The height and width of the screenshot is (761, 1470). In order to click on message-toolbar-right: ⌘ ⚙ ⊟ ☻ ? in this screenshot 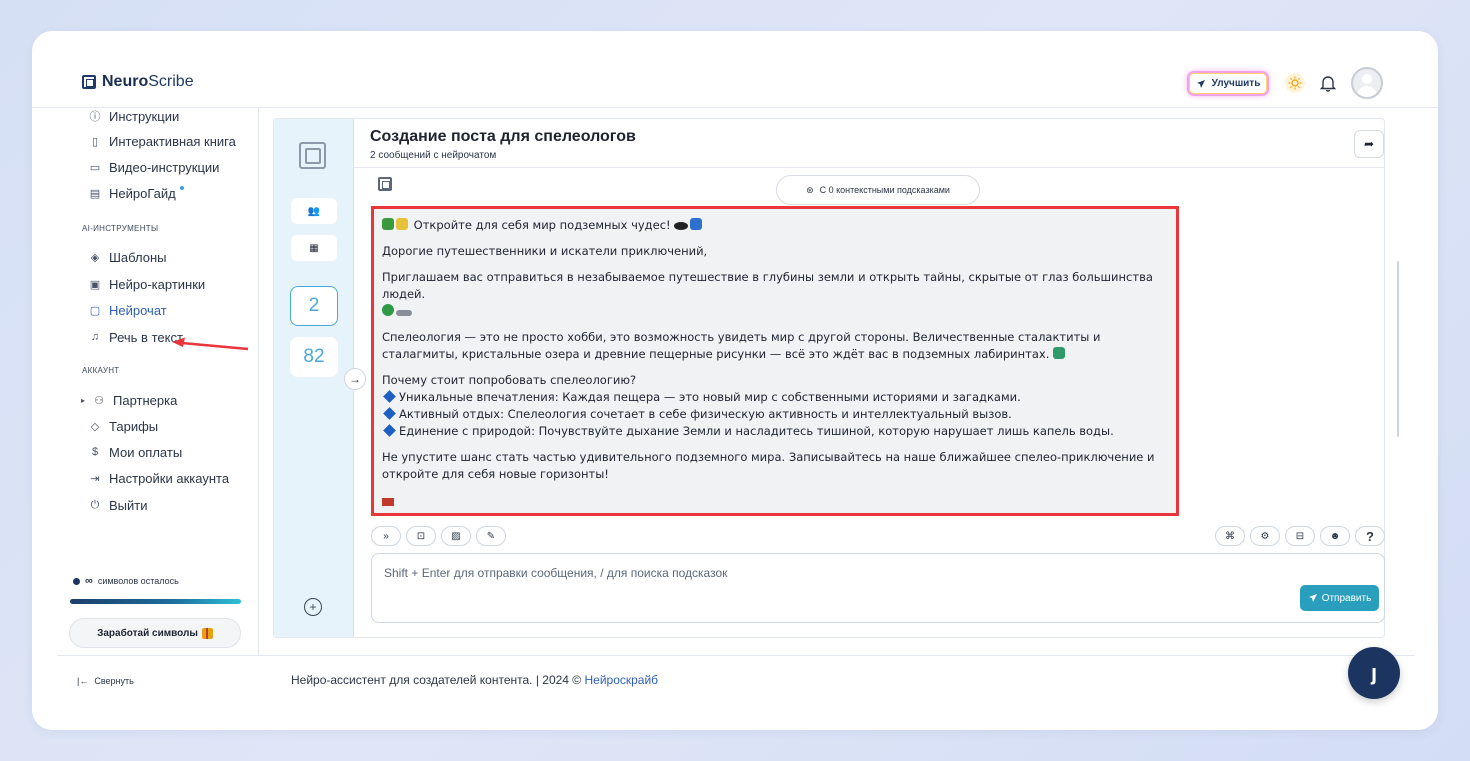, I will do `click(1300, 536)`.